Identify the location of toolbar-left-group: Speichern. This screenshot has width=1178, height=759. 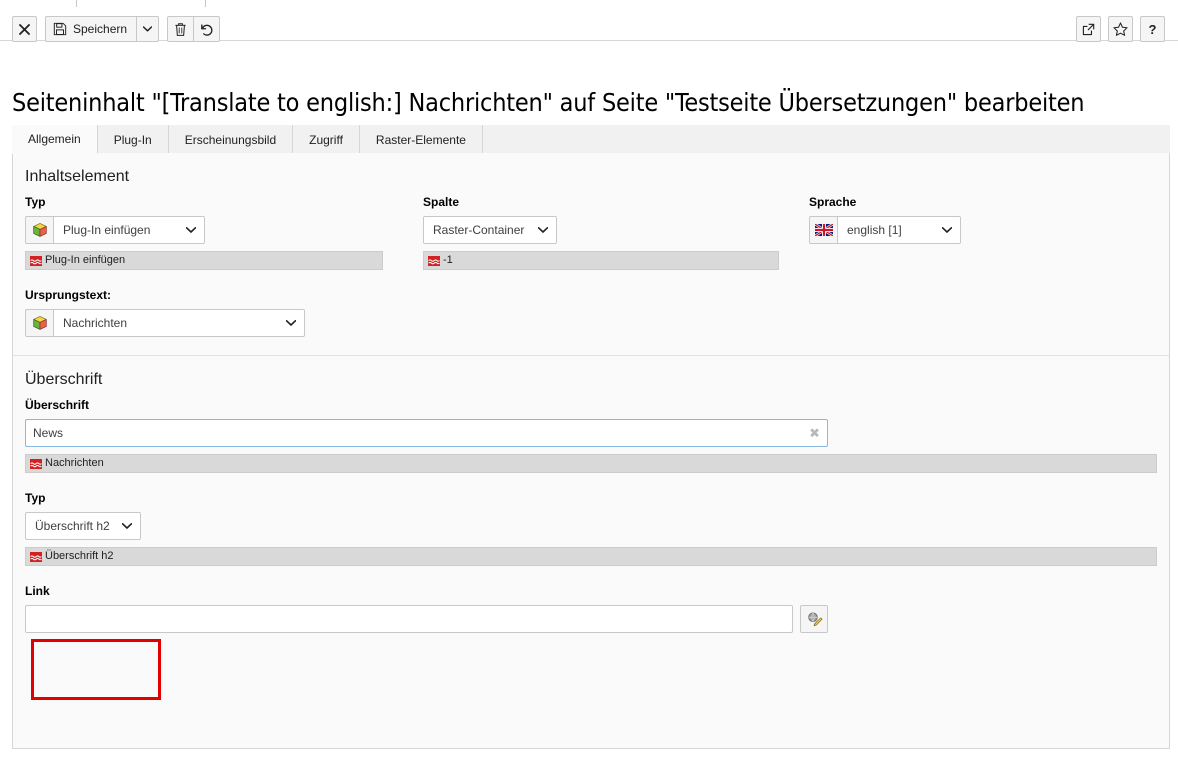
(116, 29).